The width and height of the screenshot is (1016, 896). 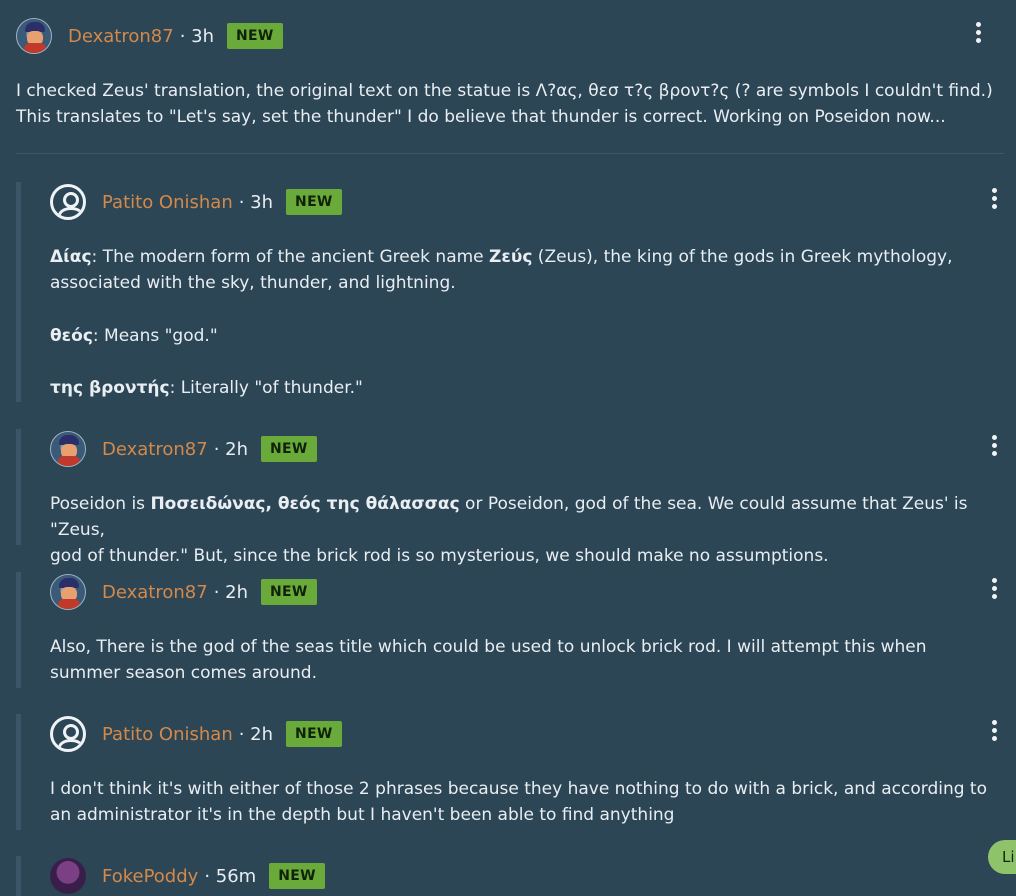 What do you see at coordinates (71, 336) in the screenshot?
I see `greek-term: θεός` at bounding box center [71, 336].